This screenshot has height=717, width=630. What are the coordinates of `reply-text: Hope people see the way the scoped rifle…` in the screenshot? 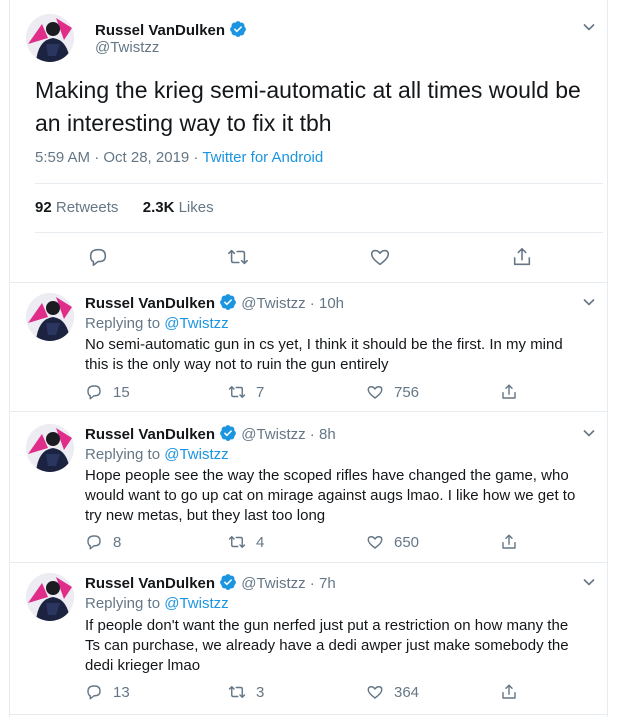 It's located at (330, 495).